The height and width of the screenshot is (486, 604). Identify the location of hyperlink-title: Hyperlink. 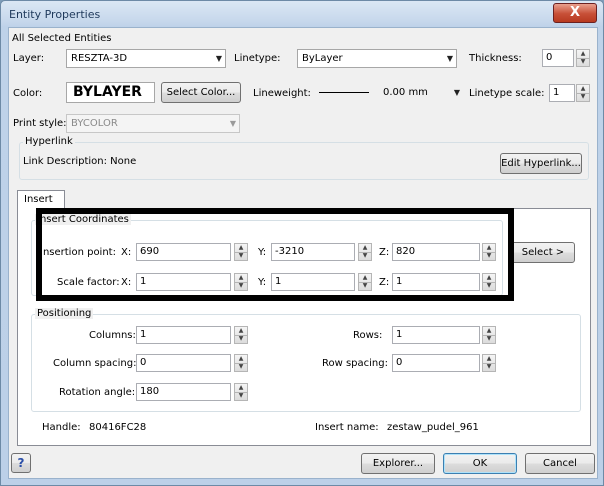
(49, 141).